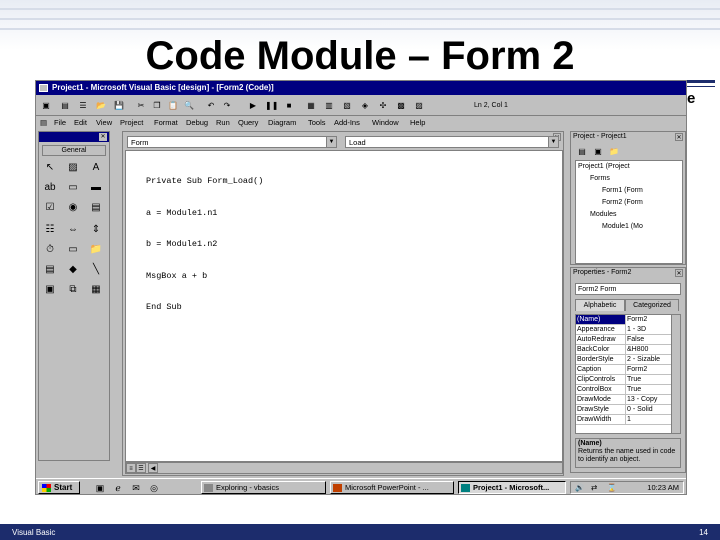 This screenshot has width=720, height=540. What do you see at coordinates (628, 340) in the screenshot?
I see `table-row: AutoRedraw False` at bounding box center [628, 340].